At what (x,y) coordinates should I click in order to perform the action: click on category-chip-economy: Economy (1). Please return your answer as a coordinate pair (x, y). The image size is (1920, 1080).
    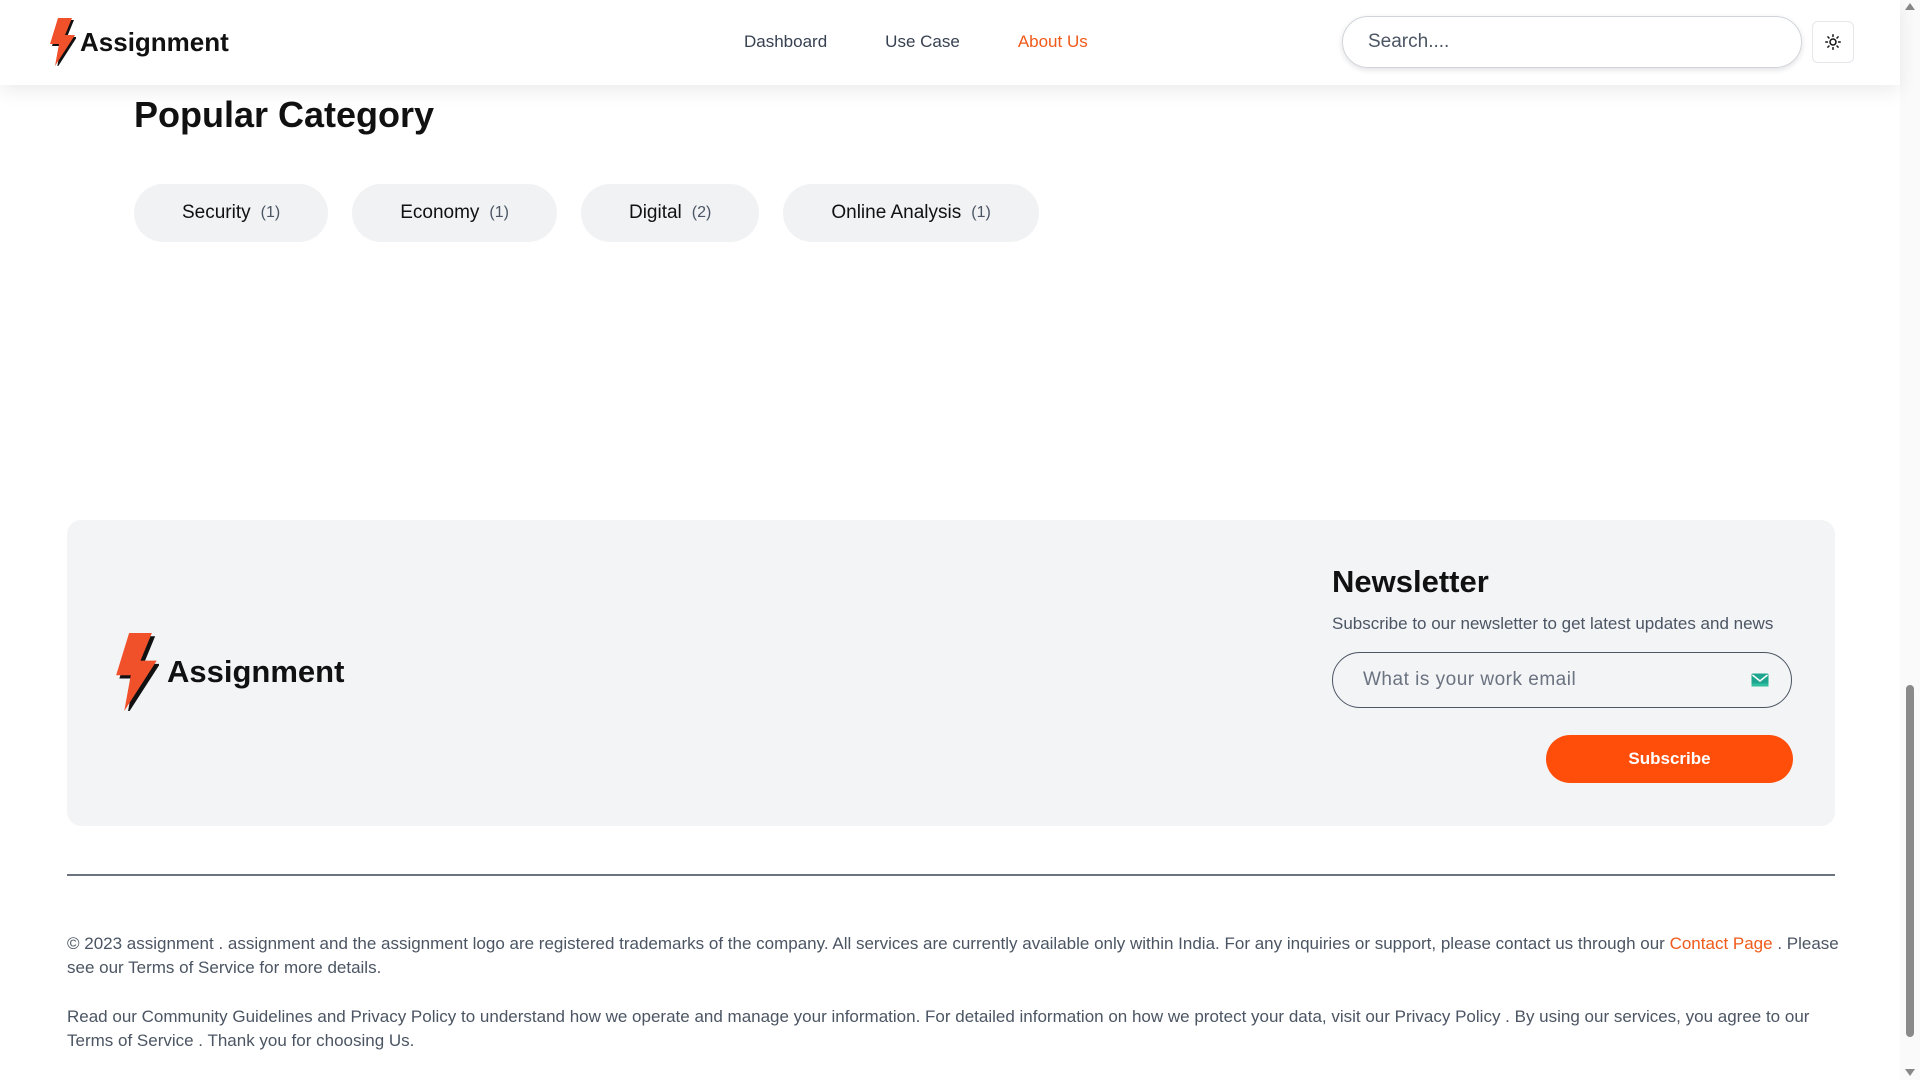
    Looking at the image, I should click on (454, 213).